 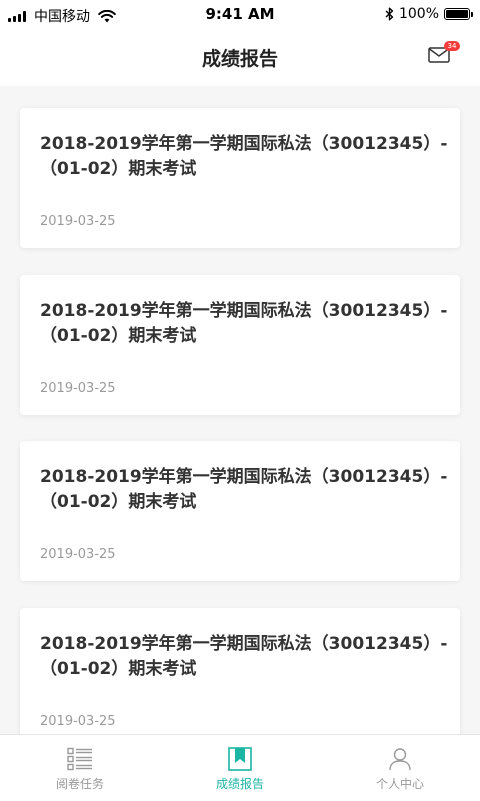 What do you see at coordinates (458, 14) in the screenshot?
I see `battery-icon` at bounding box center [458, 14].